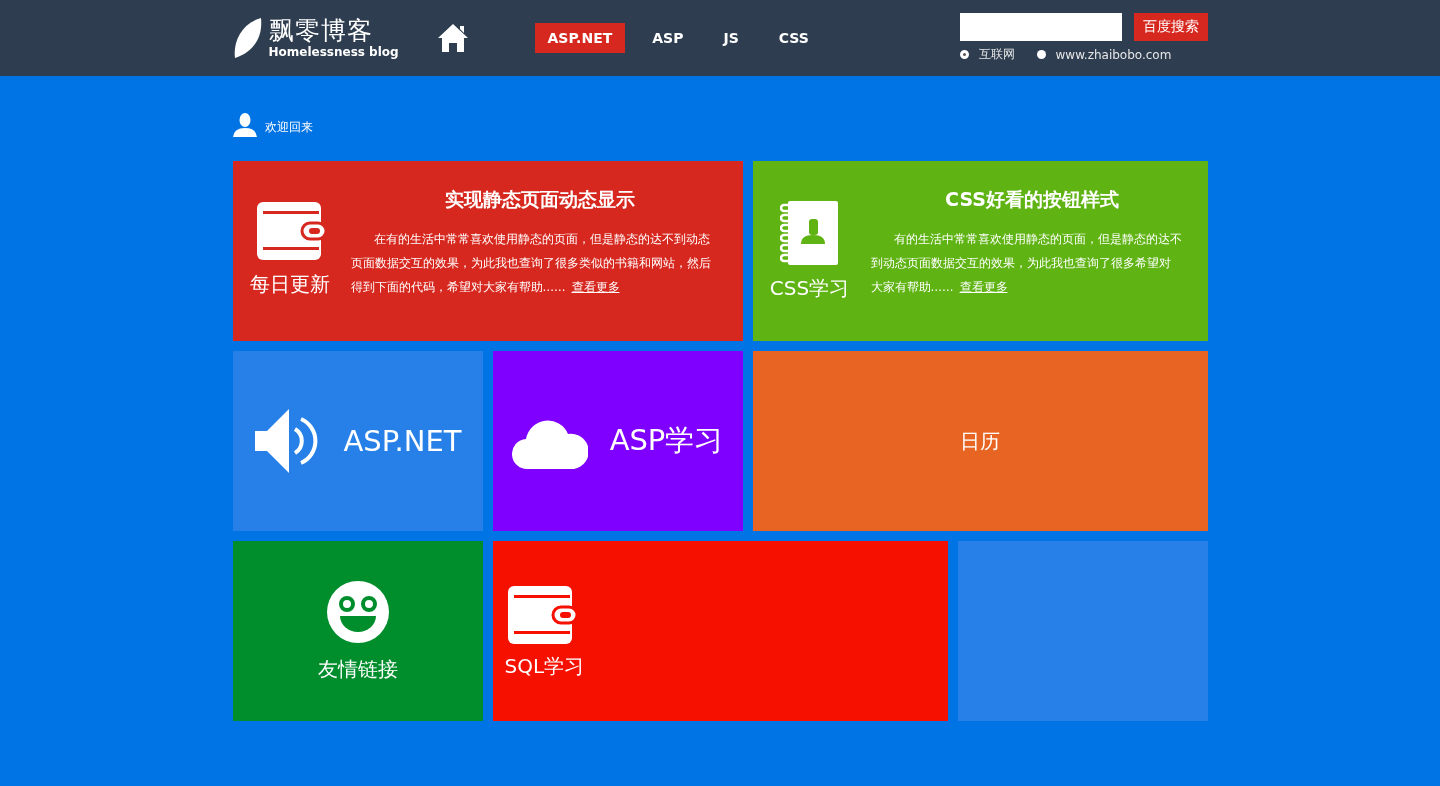  What do you see at coordinates (809, 288) in the screenshot?
I see `tile-label: CSS学习` at bounding box center [809, 288].